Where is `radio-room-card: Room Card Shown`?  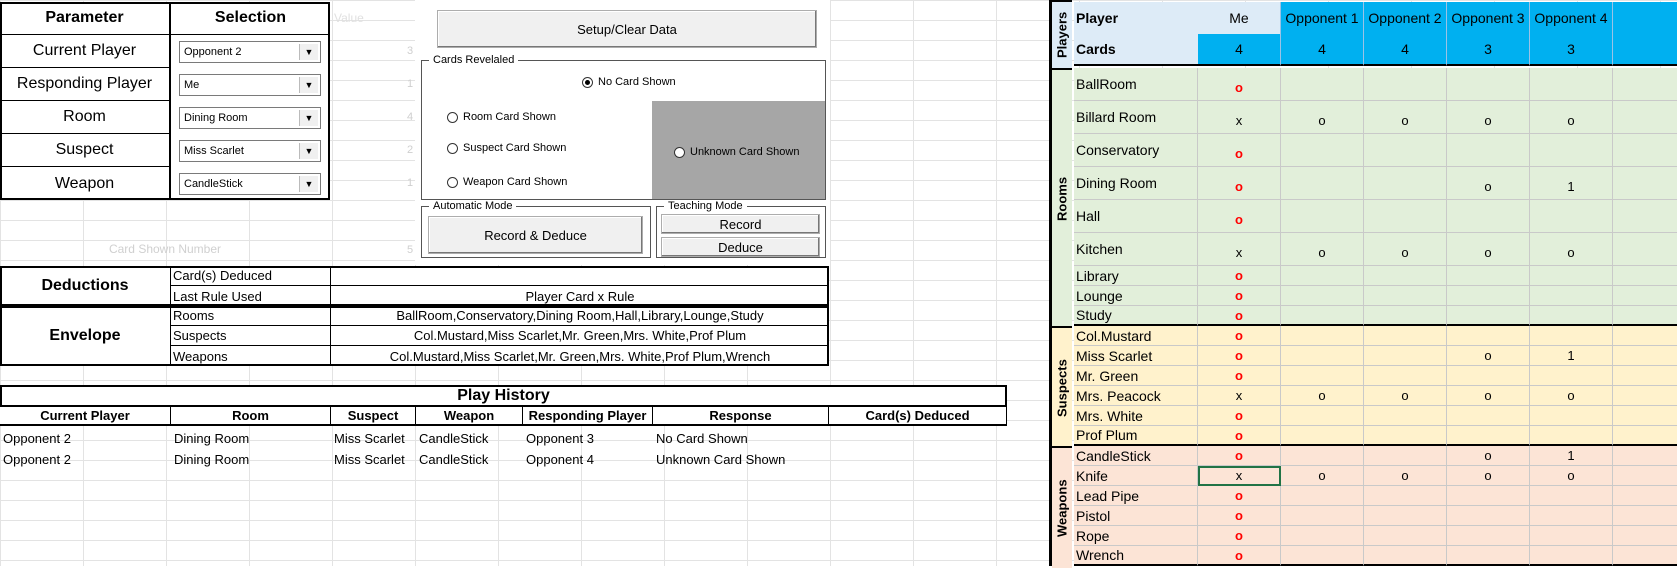
radio-room-card: Room Card Shown is located at coordinates (501, 117).